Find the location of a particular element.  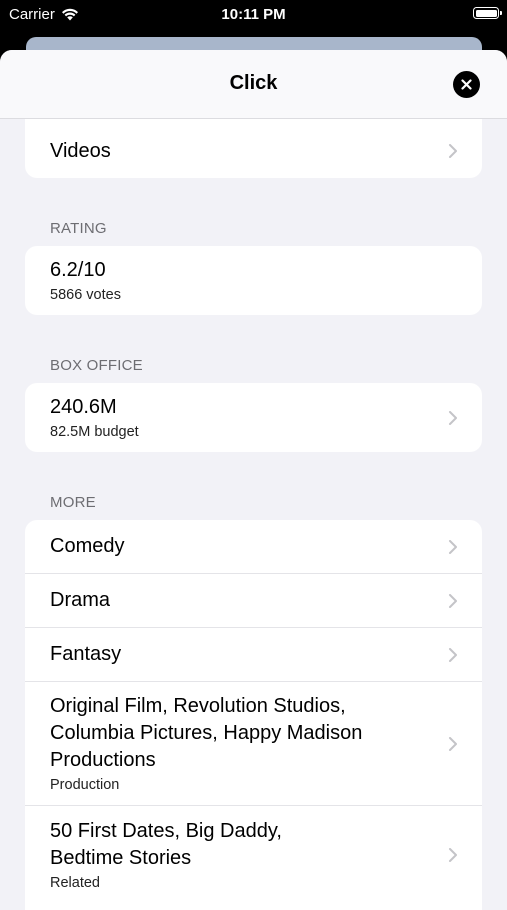

more-item-subtitle: Related is located at coordinates (75, 882).